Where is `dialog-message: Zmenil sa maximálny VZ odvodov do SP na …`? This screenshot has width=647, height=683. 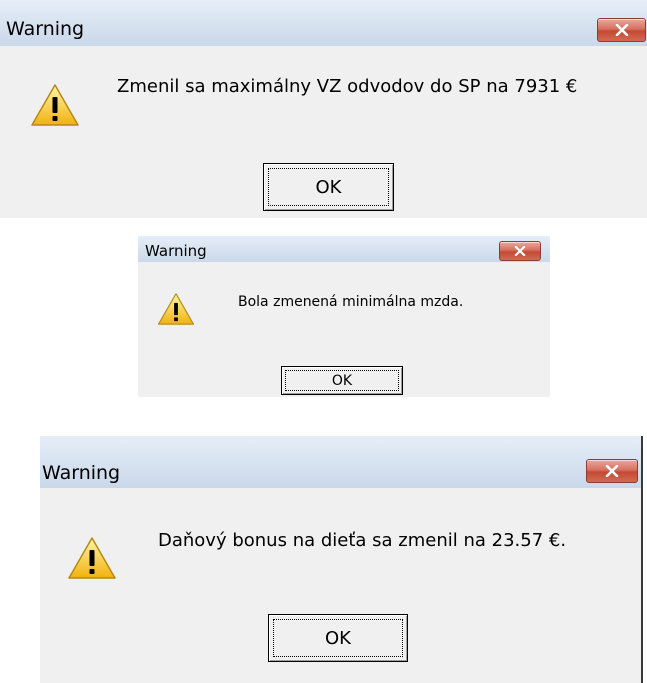
dialog-message: Zmenil sa maximálny VZ odvodov do SP na … is located at coordinates (347, 86).